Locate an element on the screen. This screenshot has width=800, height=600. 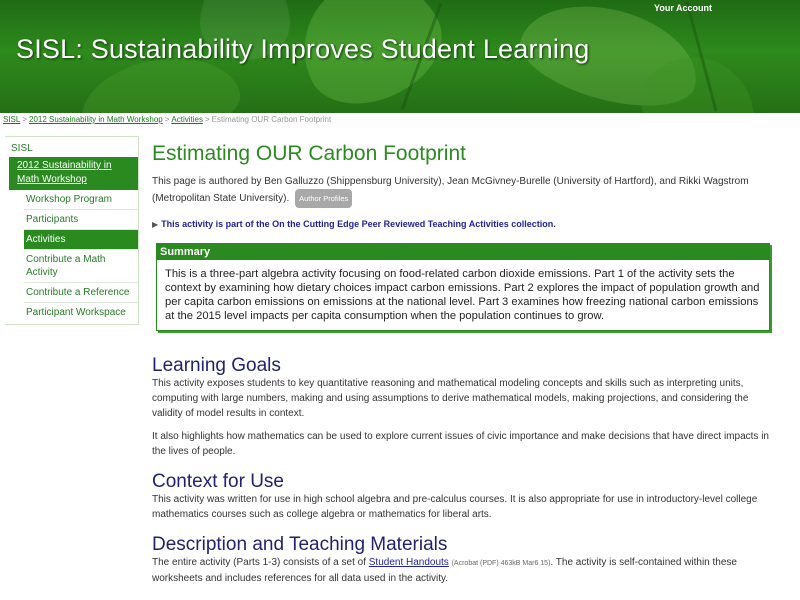
sidebar-link-activities: Activities is located at coordinates (81, 239).